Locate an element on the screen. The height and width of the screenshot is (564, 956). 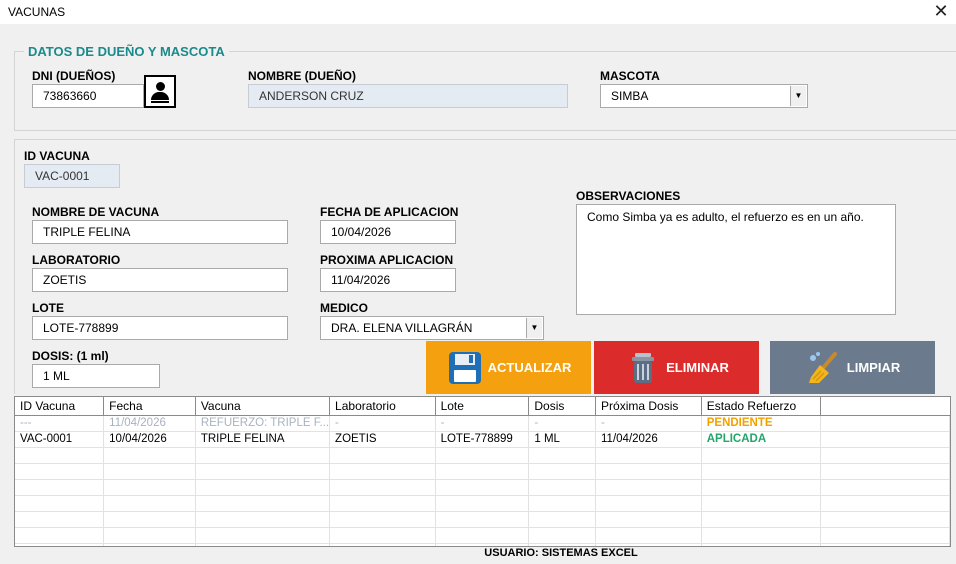
table-cell: VAC-0001 is located at coordinates (60, 439).